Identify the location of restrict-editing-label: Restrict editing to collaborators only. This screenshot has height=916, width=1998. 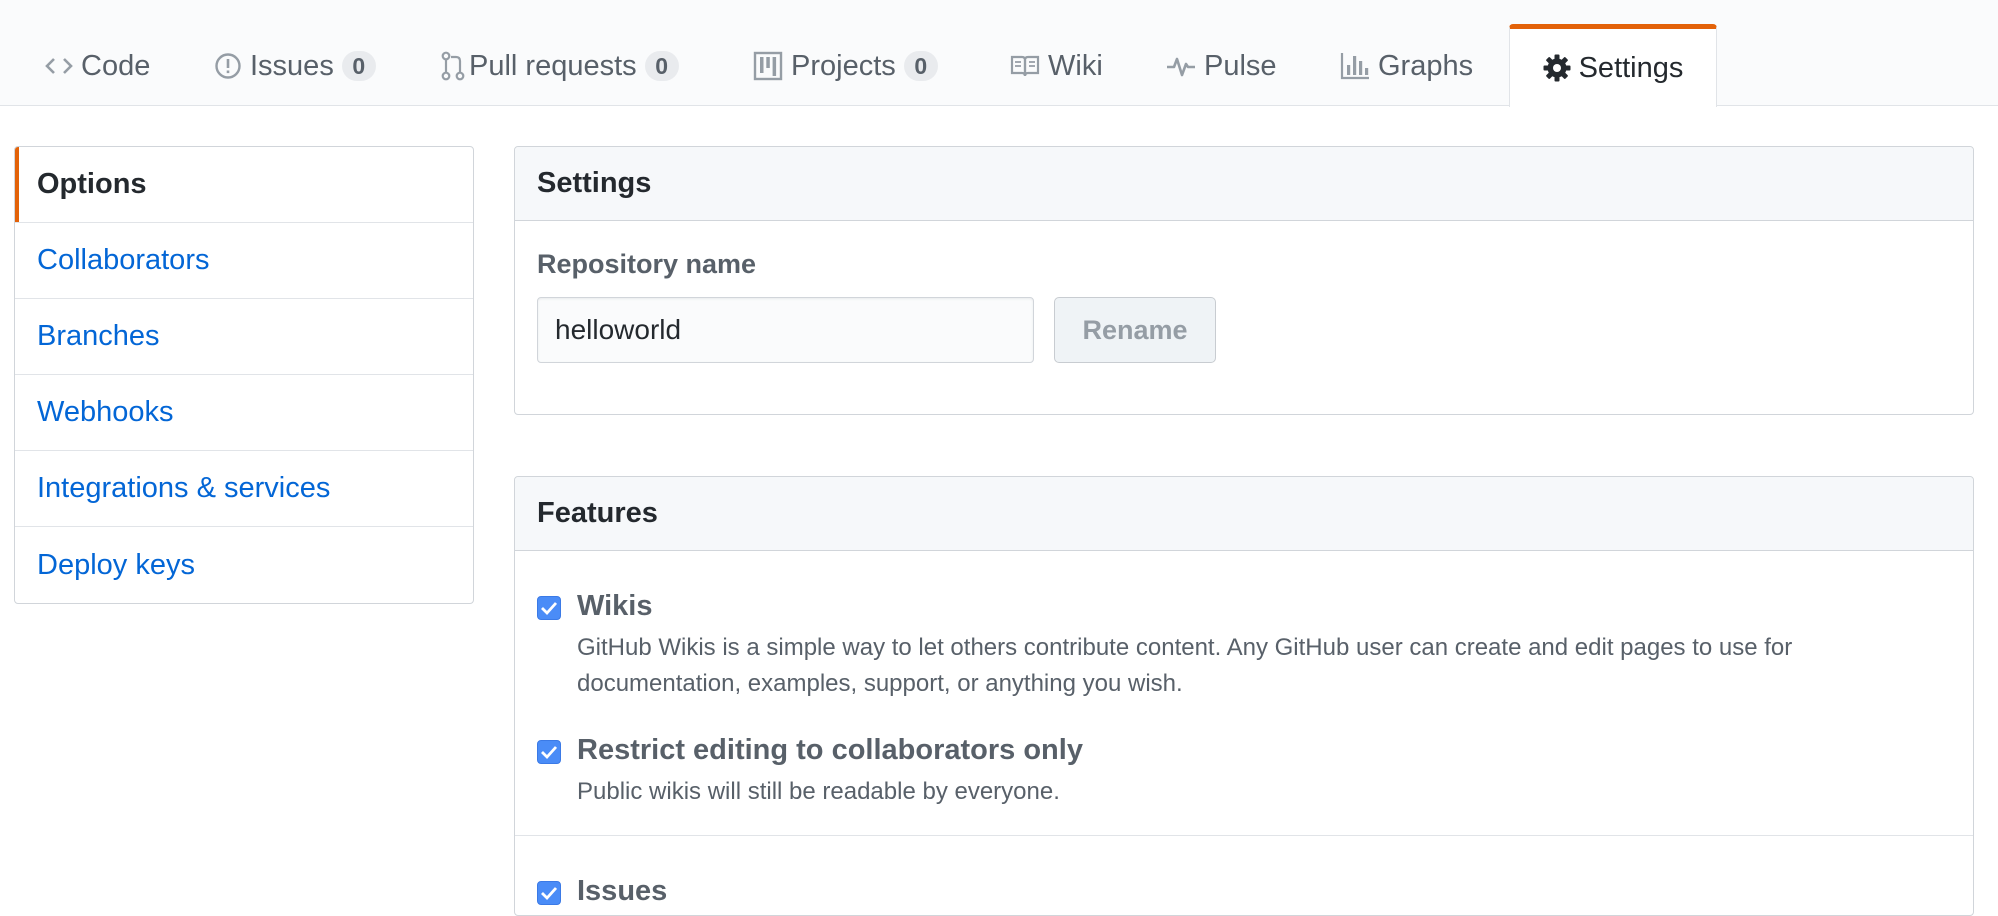
(830, 750).